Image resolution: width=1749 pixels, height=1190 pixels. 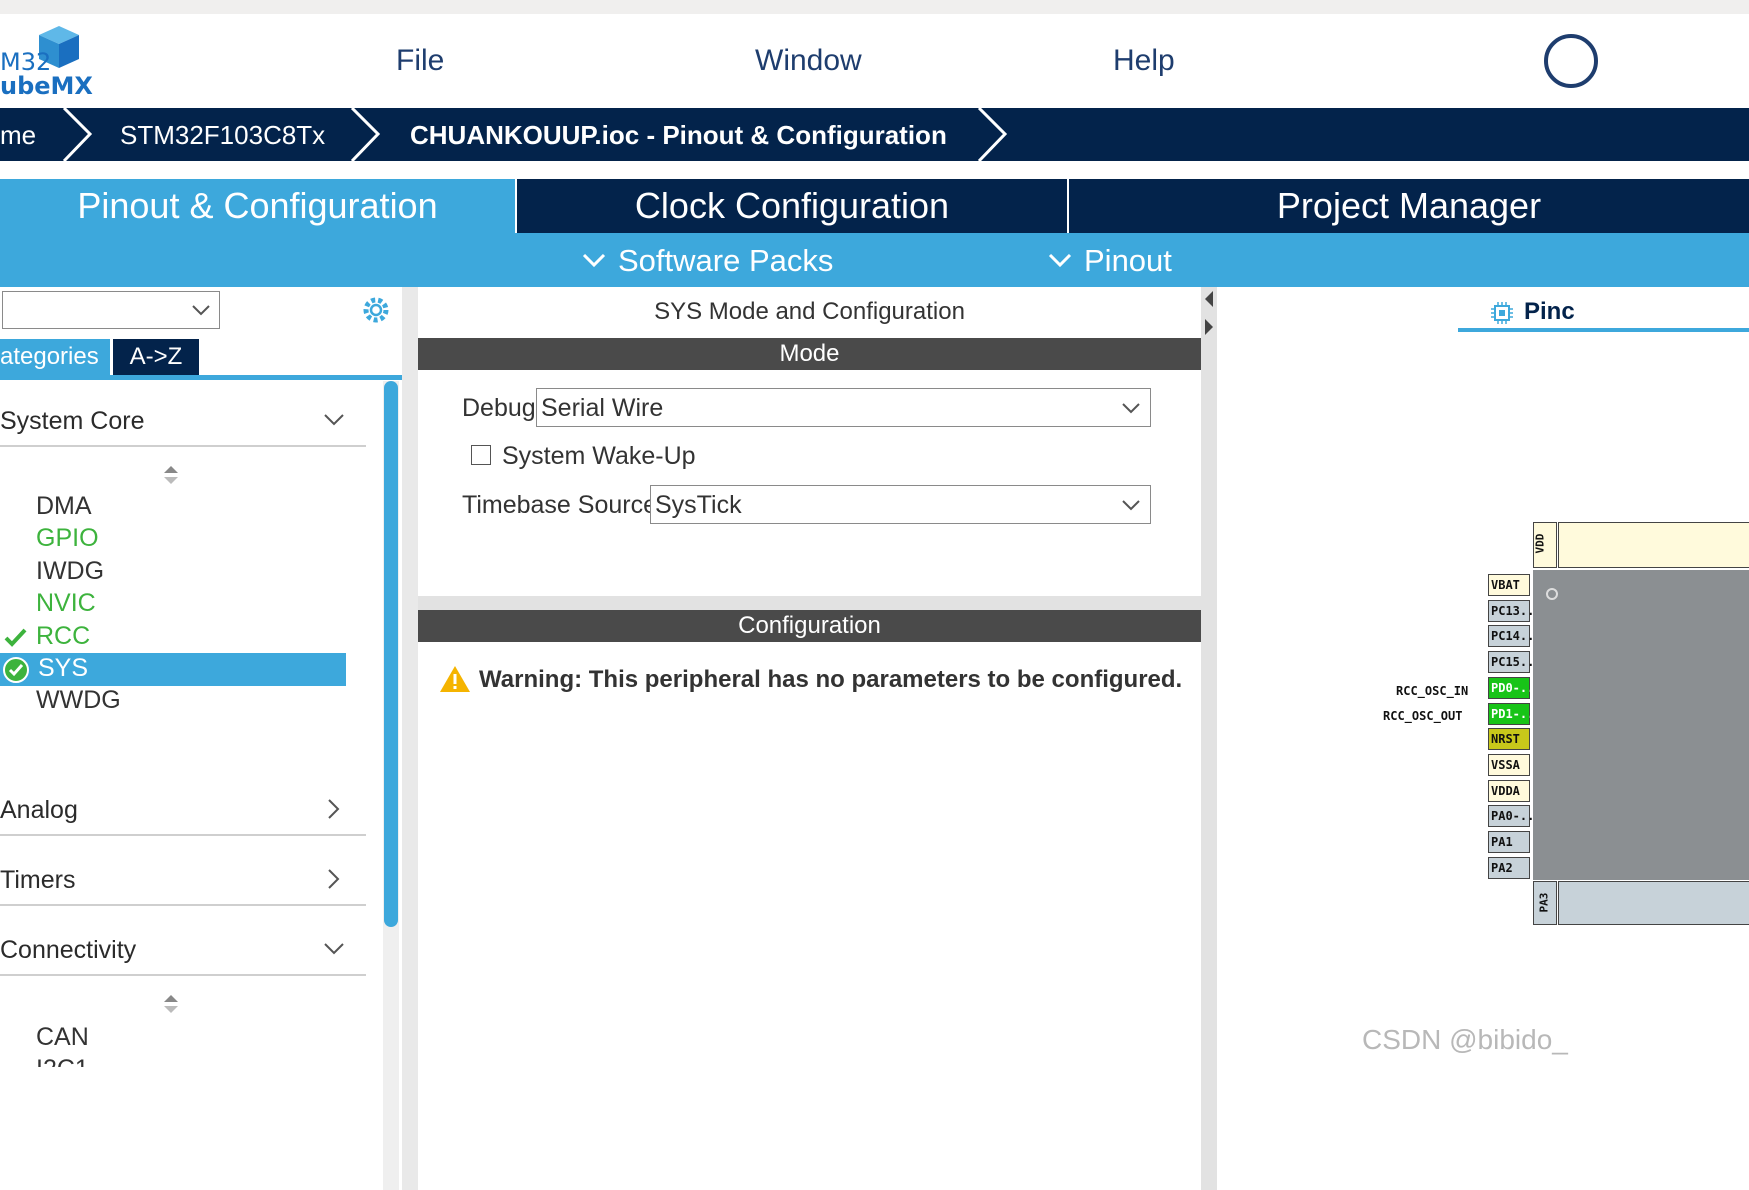 What do you see at coordinates (63, 668) in the screenshot?
I see `list-item-sys: SYS` at bounding box center [63, 668].